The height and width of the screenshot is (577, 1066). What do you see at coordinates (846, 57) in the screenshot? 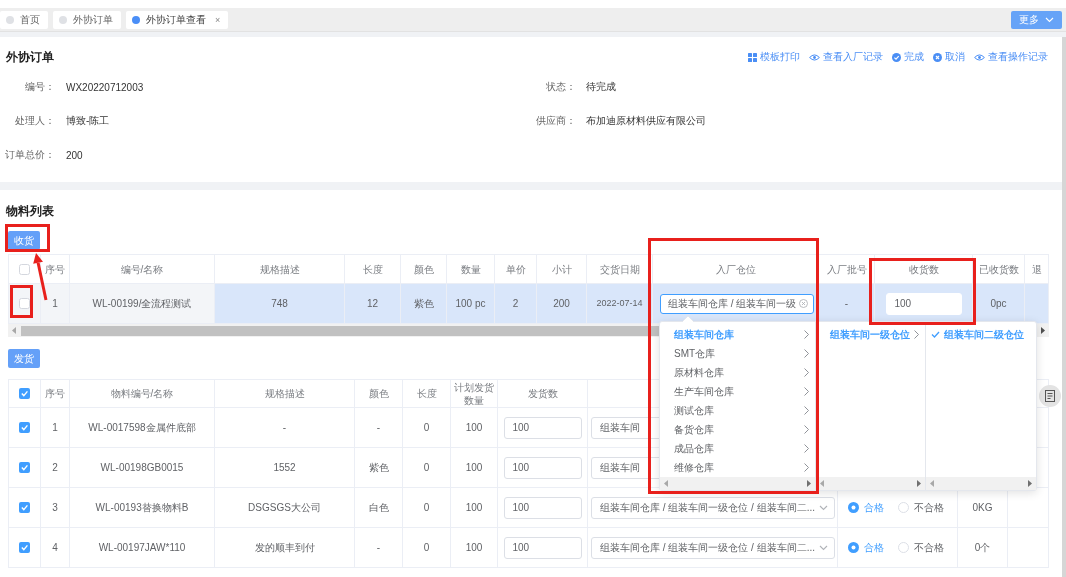
I see `action-link: 查看入厂记录` at bounding box center [846, 57].